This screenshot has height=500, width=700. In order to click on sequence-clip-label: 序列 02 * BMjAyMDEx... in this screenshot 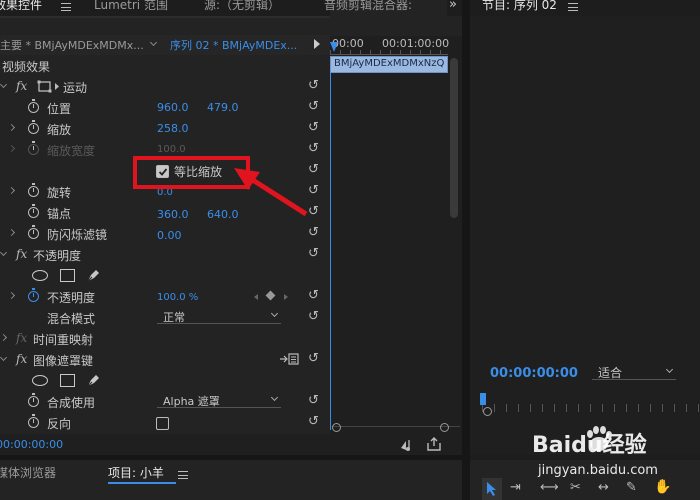, I will do `click(233, 45)`.